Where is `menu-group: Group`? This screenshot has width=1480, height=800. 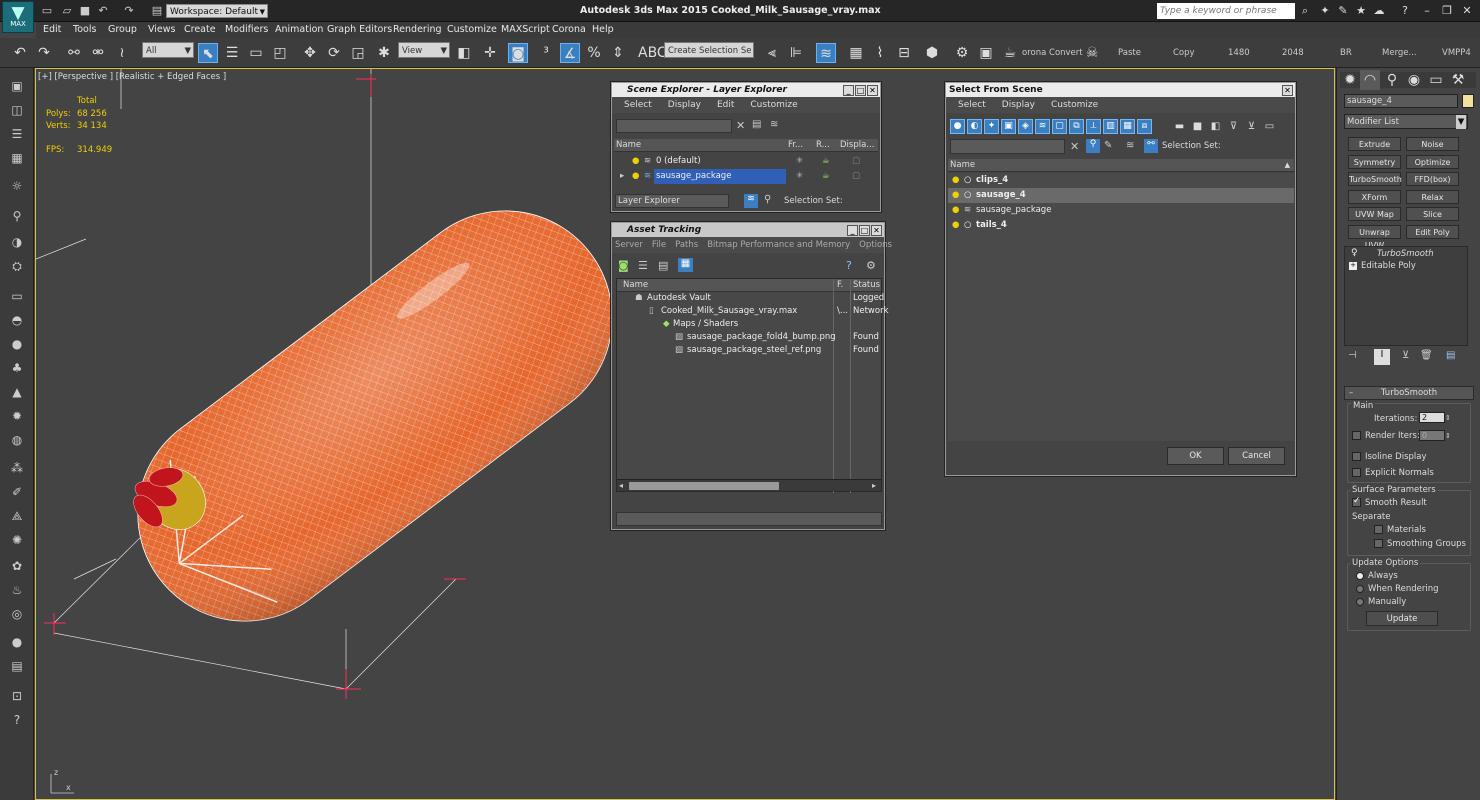 menu-group: Group is located at coordinates (122, 29).